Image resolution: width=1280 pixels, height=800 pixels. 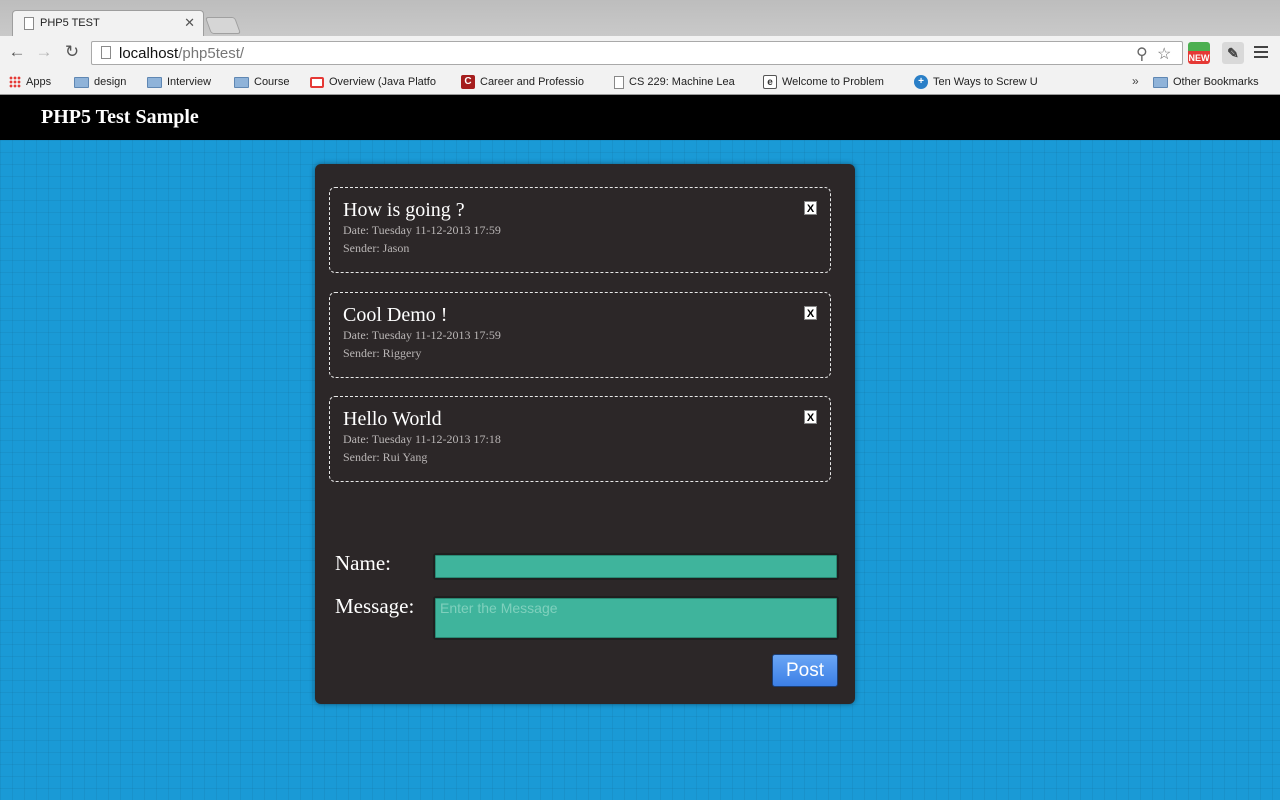 What do you see at coordinates (29, 23) in the screenshot?
I see `document-icon` at bounding box center [29, 23].